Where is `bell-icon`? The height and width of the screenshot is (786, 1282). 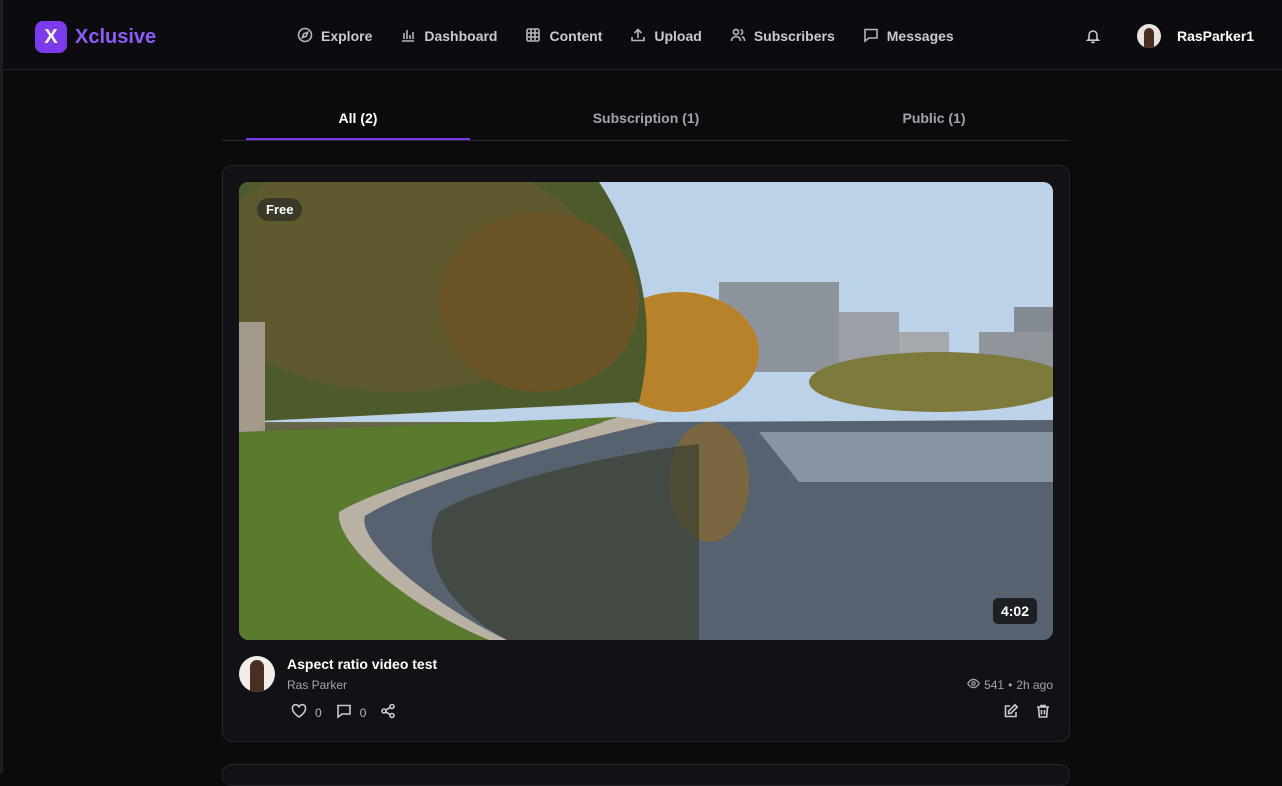 bell-icon is located at coordinates (1093, 36).